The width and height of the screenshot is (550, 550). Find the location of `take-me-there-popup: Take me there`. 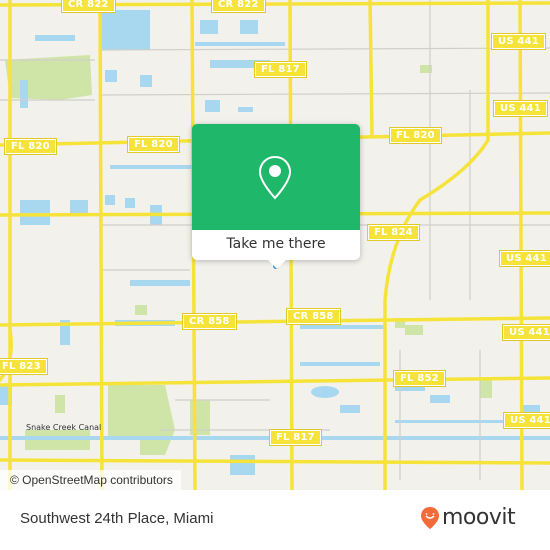

take-me-there-popup: Take me there is located at coordinates (276, 196).